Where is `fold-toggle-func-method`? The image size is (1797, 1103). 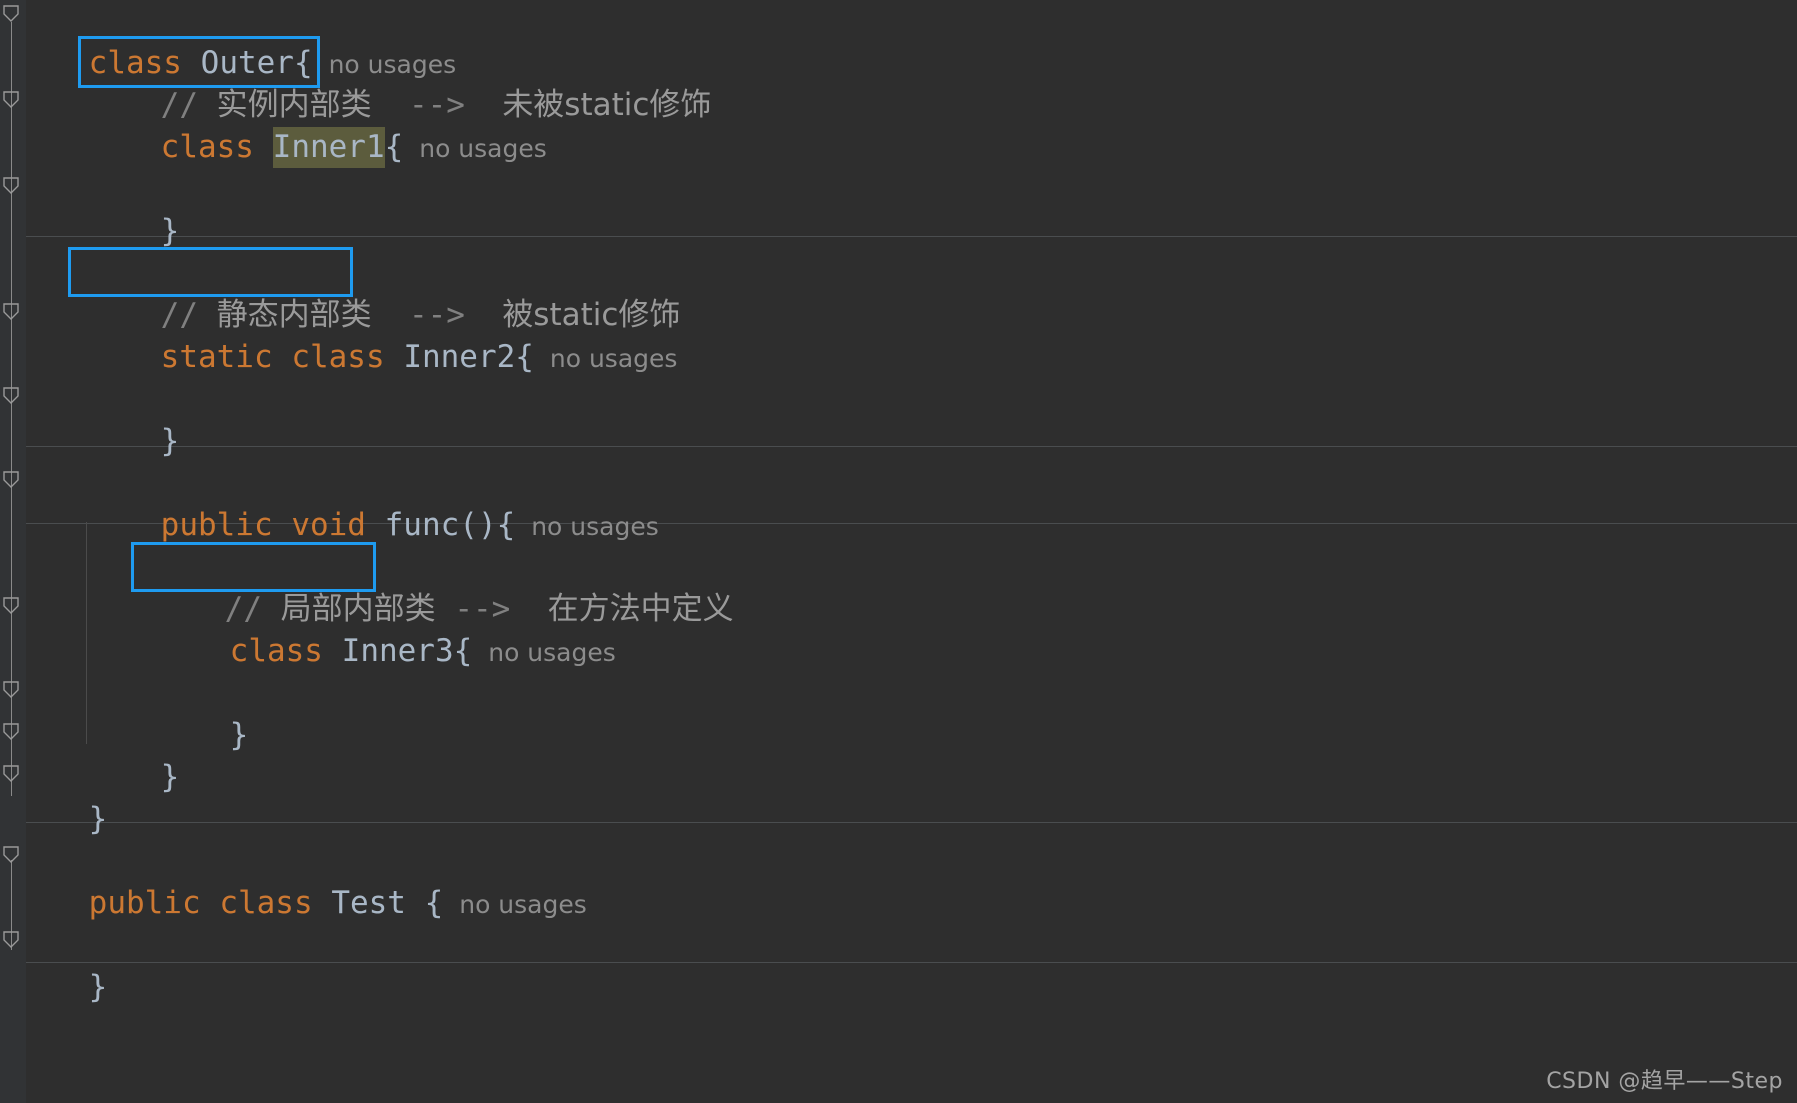
fold-toggle-func-method is located at coordinates (11, 479).